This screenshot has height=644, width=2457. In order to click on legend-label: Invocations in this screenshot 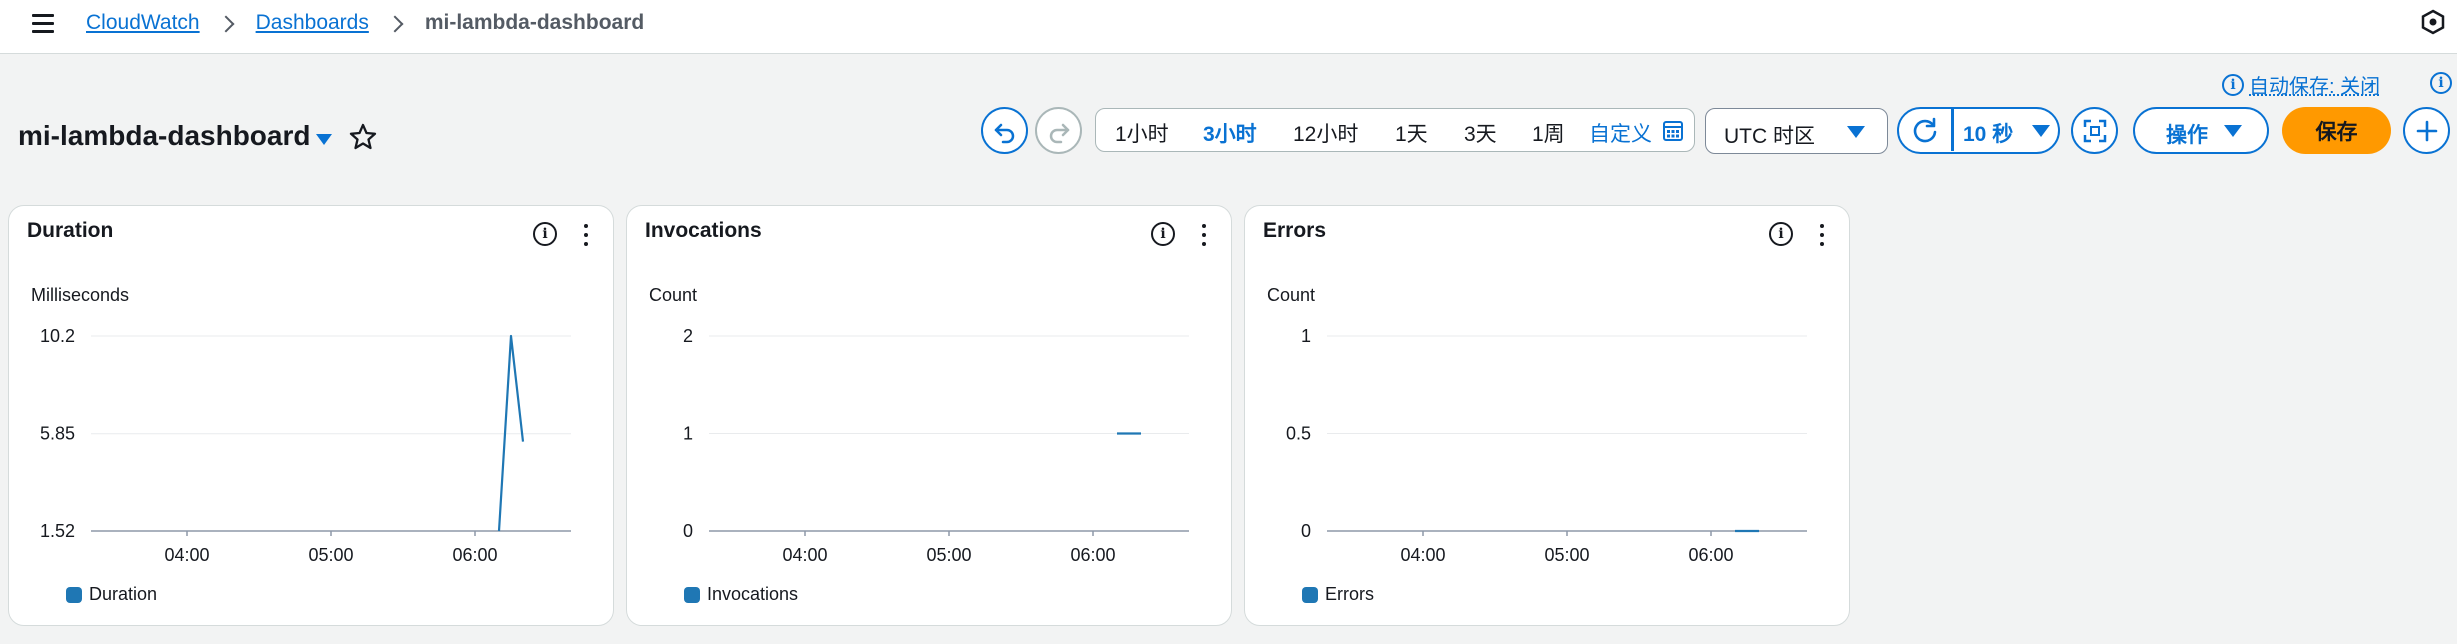, I will do `click(753, 594)`.